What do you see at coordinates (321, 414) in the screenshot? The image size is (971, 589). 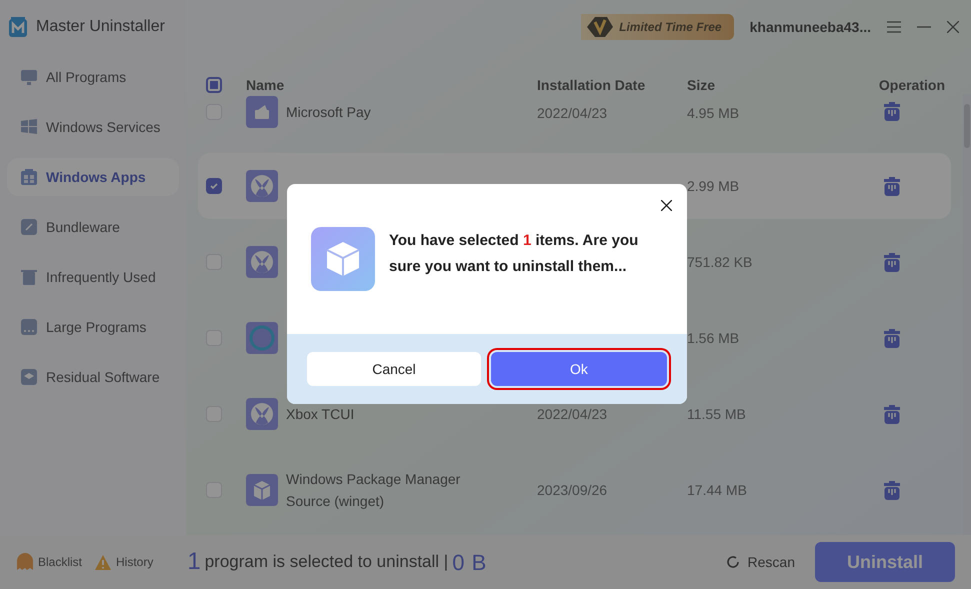 I see `program-name: Xbox TCUI` at bounding box center [321, 414].